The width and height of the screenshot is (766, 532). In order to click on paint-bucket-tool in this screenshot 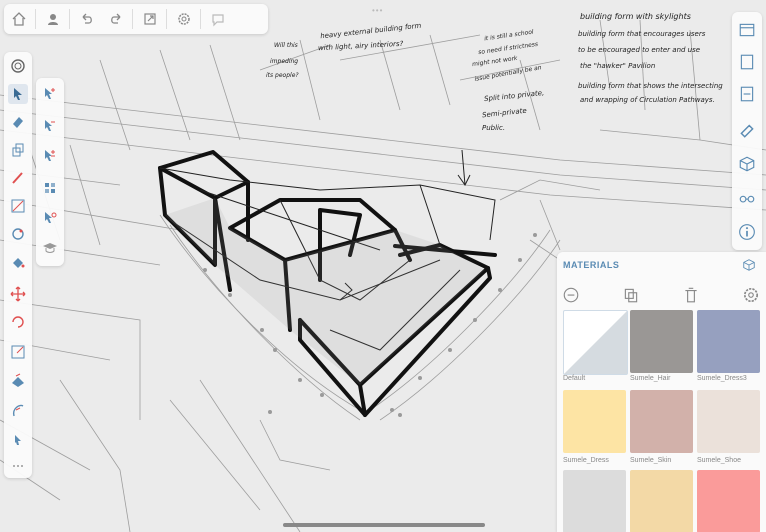, I will do `click(18, 262)`.